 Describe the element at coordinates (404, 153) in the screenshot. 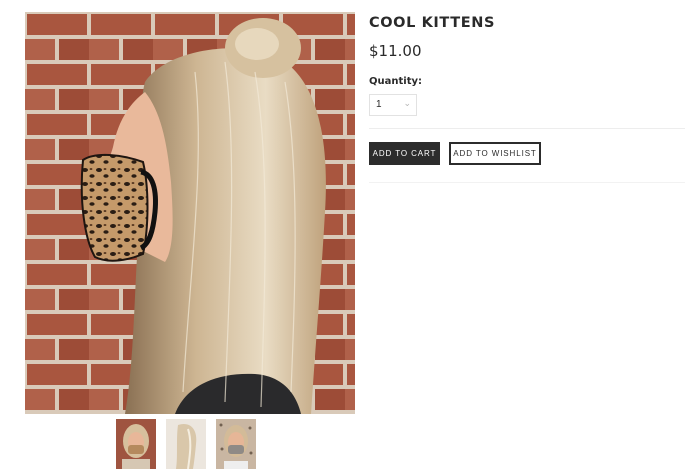

I see `add-to-cart-button: ADD TO CART` at that location.